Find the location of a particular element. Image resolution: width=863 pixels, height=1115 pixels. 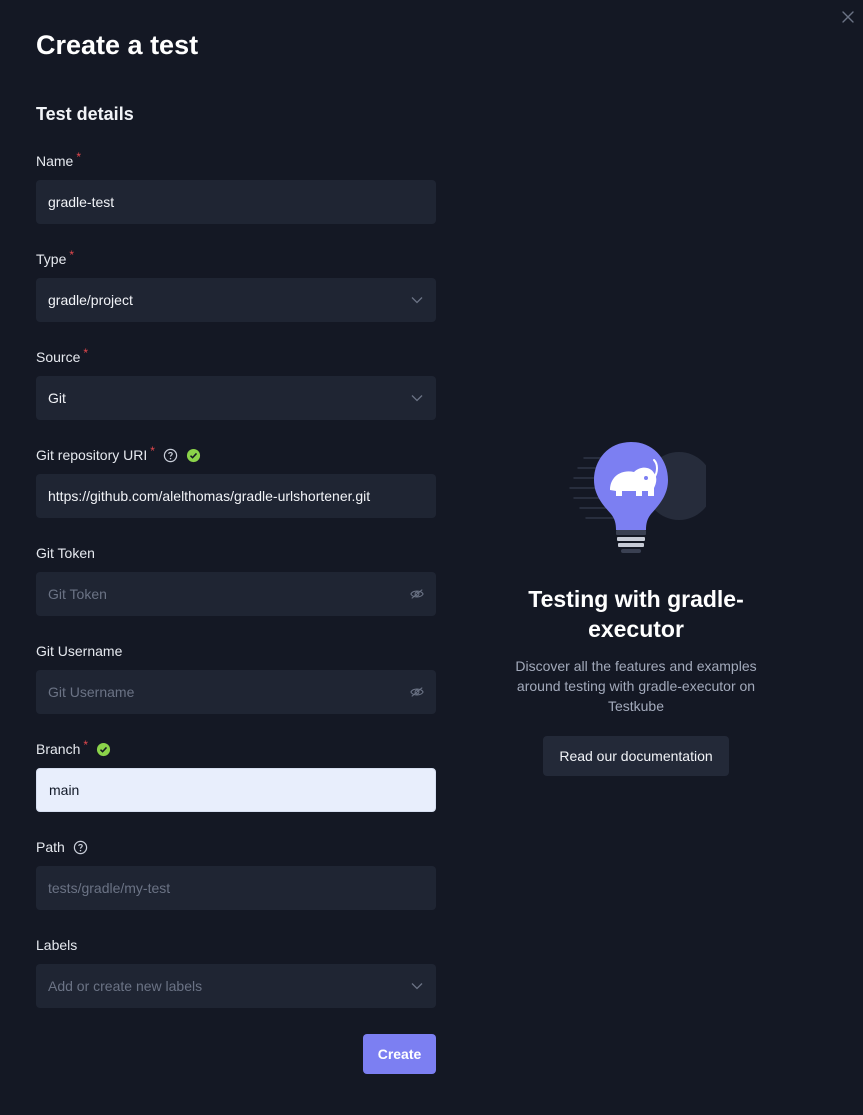

name-input: gradle-test is located at coordinates (236, 202).